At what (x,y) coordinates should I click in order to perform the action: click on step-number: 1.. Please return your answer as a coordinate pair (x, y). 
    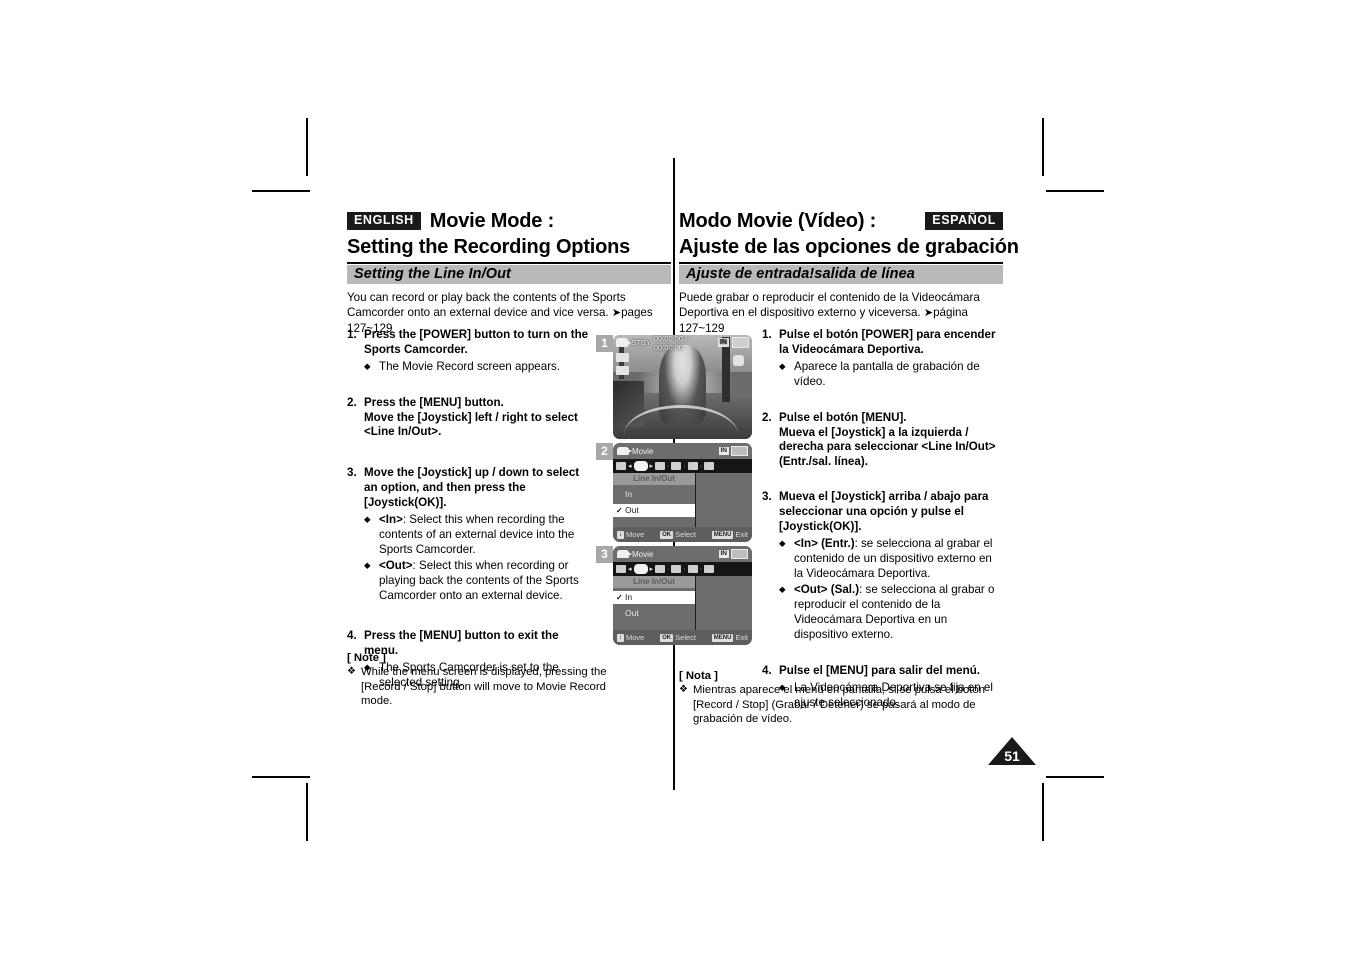
    Looking at the image, I should click on (767, 334).